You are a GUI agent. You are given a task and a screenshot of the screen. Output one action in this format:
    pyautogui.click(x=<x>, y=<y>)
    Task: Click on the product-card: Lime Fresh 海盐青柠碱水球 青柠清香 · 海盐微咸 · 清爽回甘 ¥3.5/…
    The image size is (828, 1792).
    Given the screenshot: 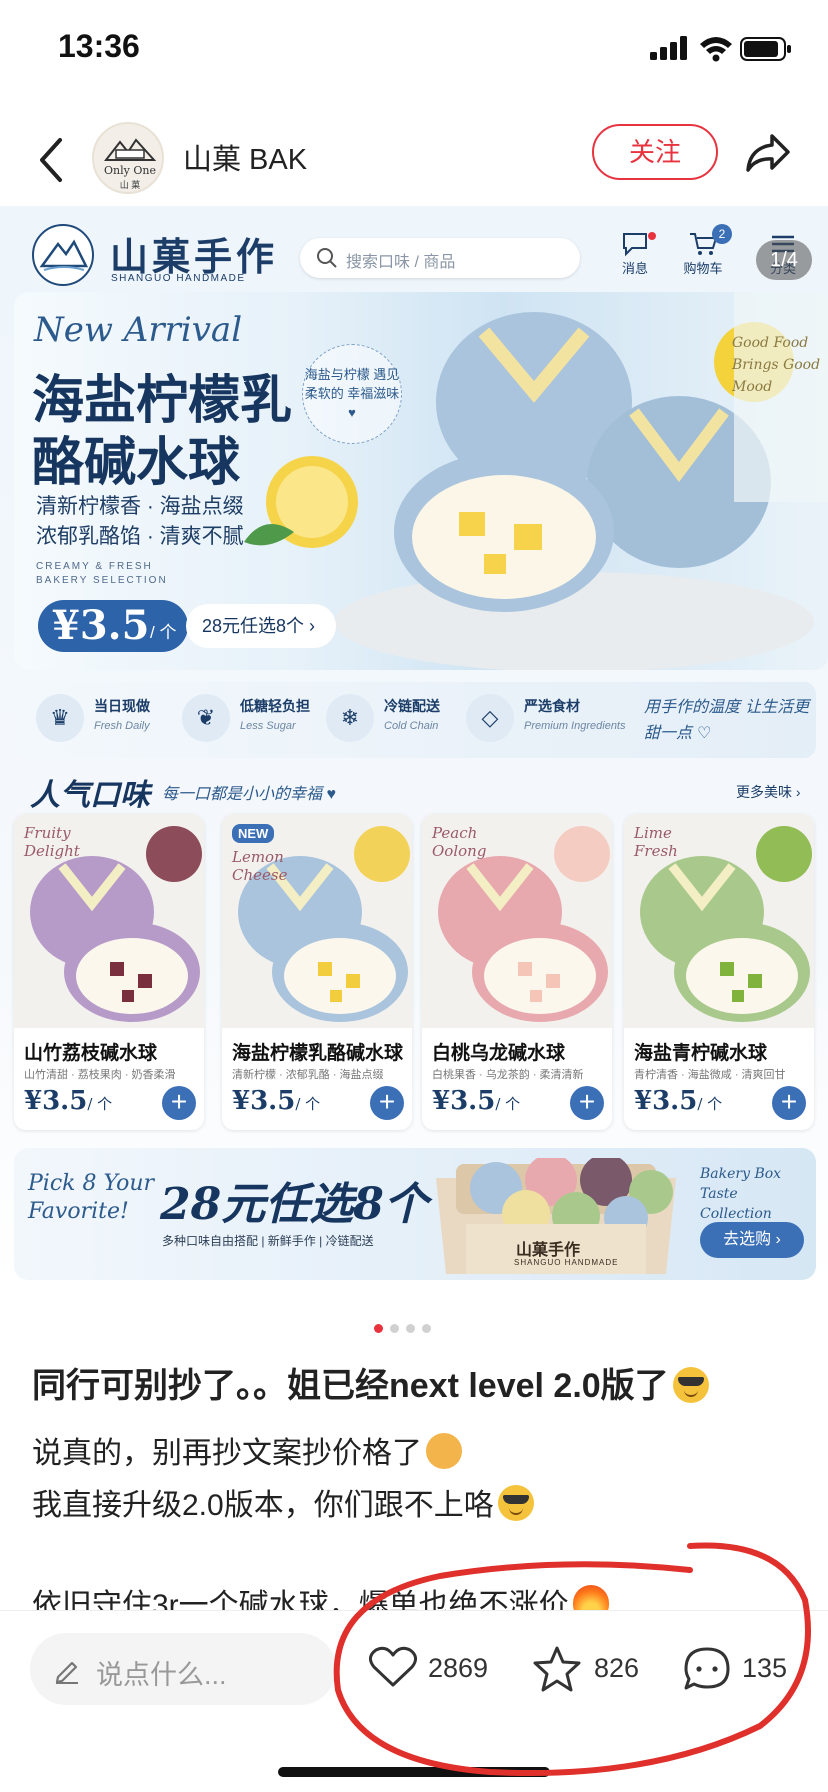 What is the action you would take?
    pyautogui.click(x=719, y=972)
    